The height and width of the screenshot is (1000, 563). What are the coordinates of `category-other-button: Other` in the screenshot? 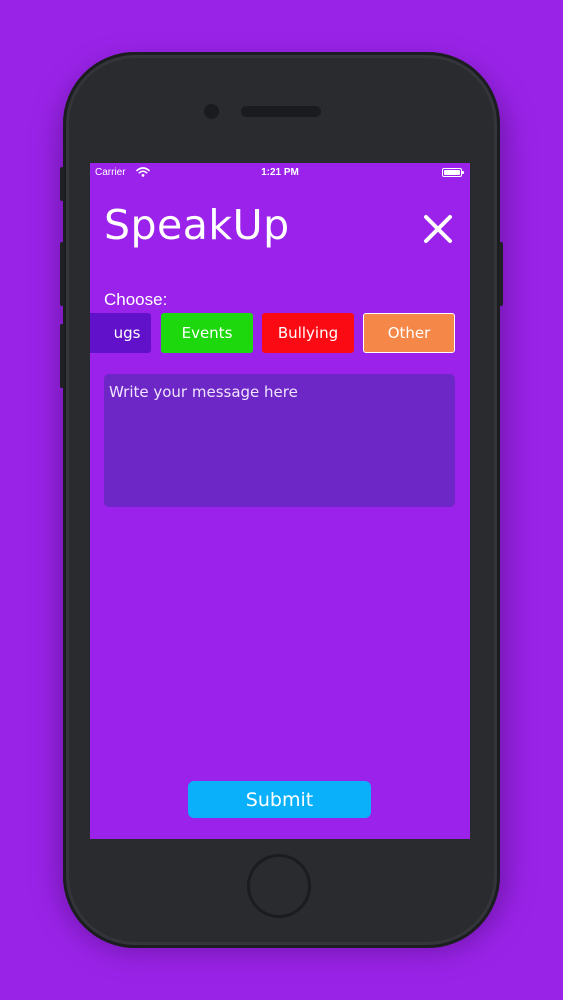 It's located at (409, 333).